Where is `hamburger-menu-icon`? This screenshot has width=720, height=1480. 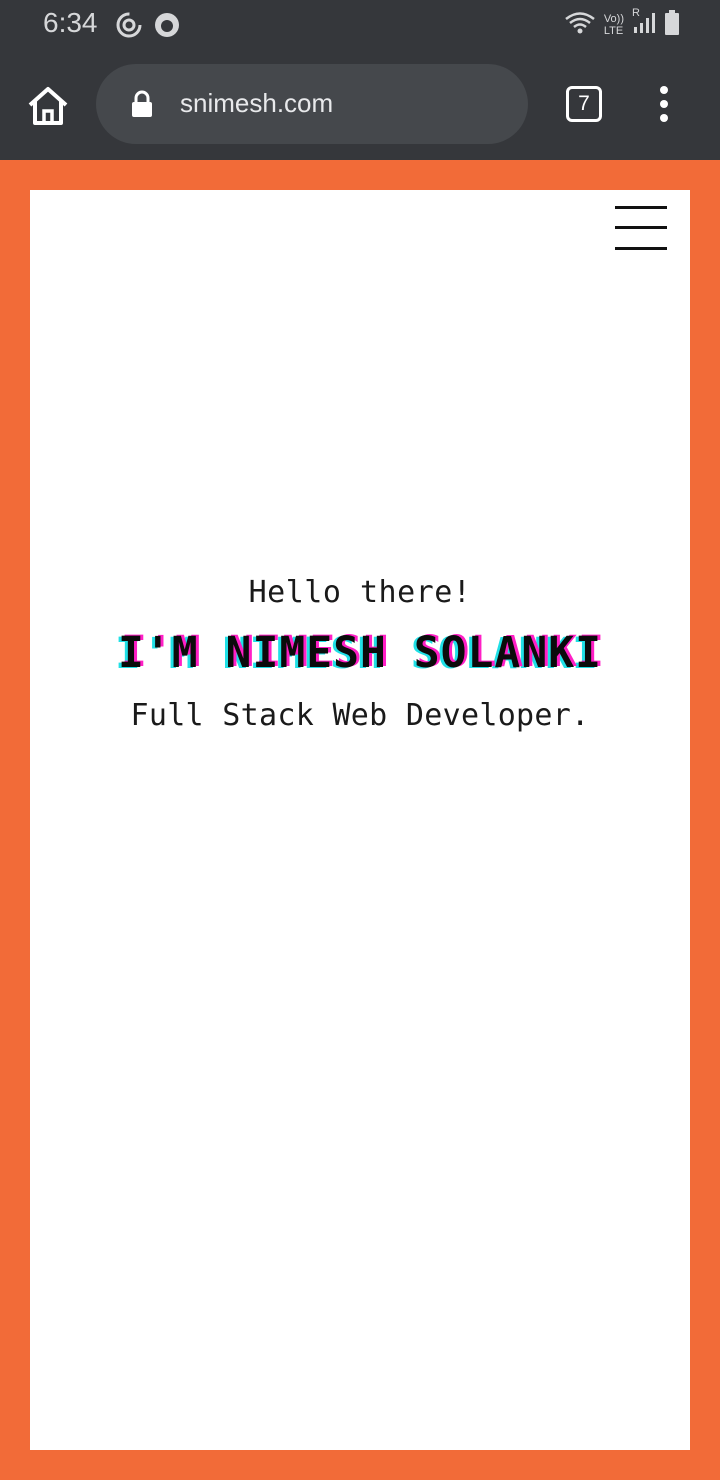 hamburger-menu-icon is located at coordinates (641, 228).